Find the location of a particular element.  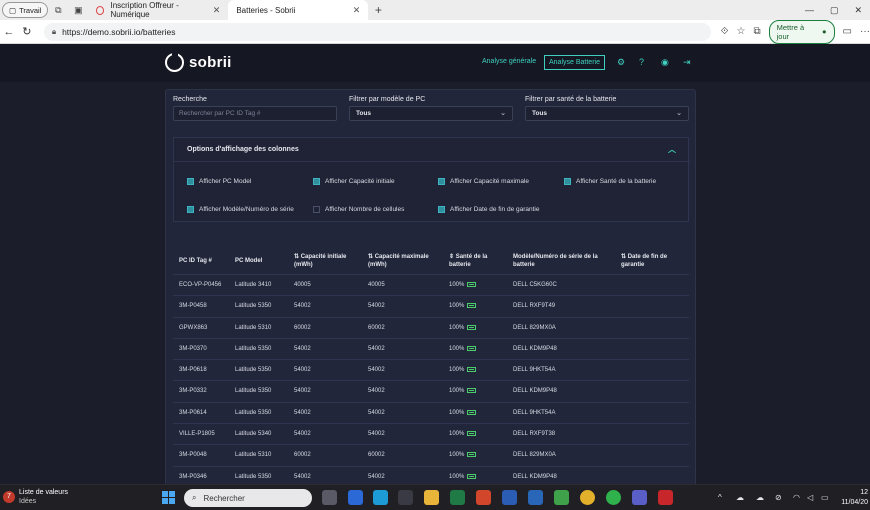

lock-icon: 🔒︎ is located at coordinates (54, 32).